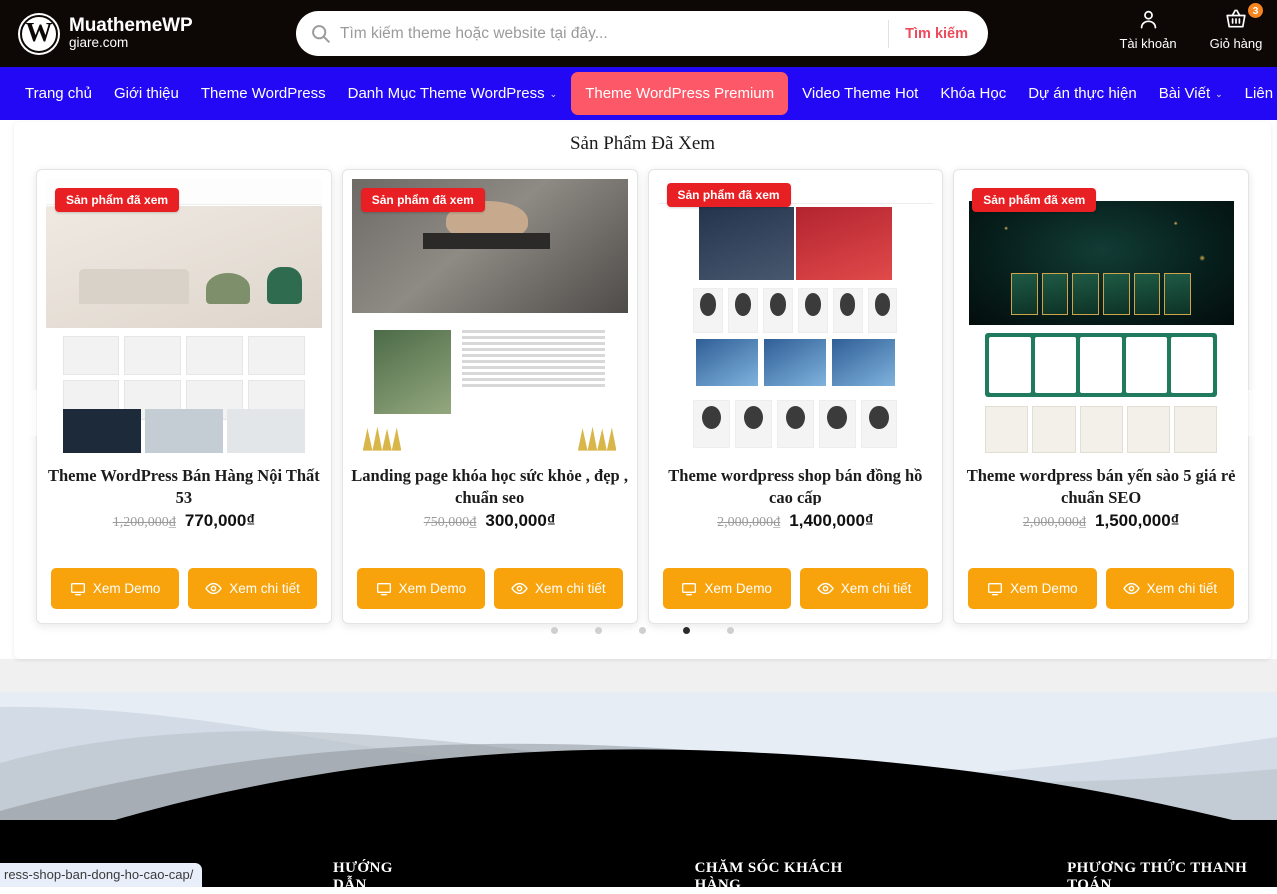 The height and width of the screenshot is (894, 1277). Describe the element at coordinates (1192, 28) in the screenshot. I see `header-actions: Tài khoản 3 Giỏ hàng` at that location.